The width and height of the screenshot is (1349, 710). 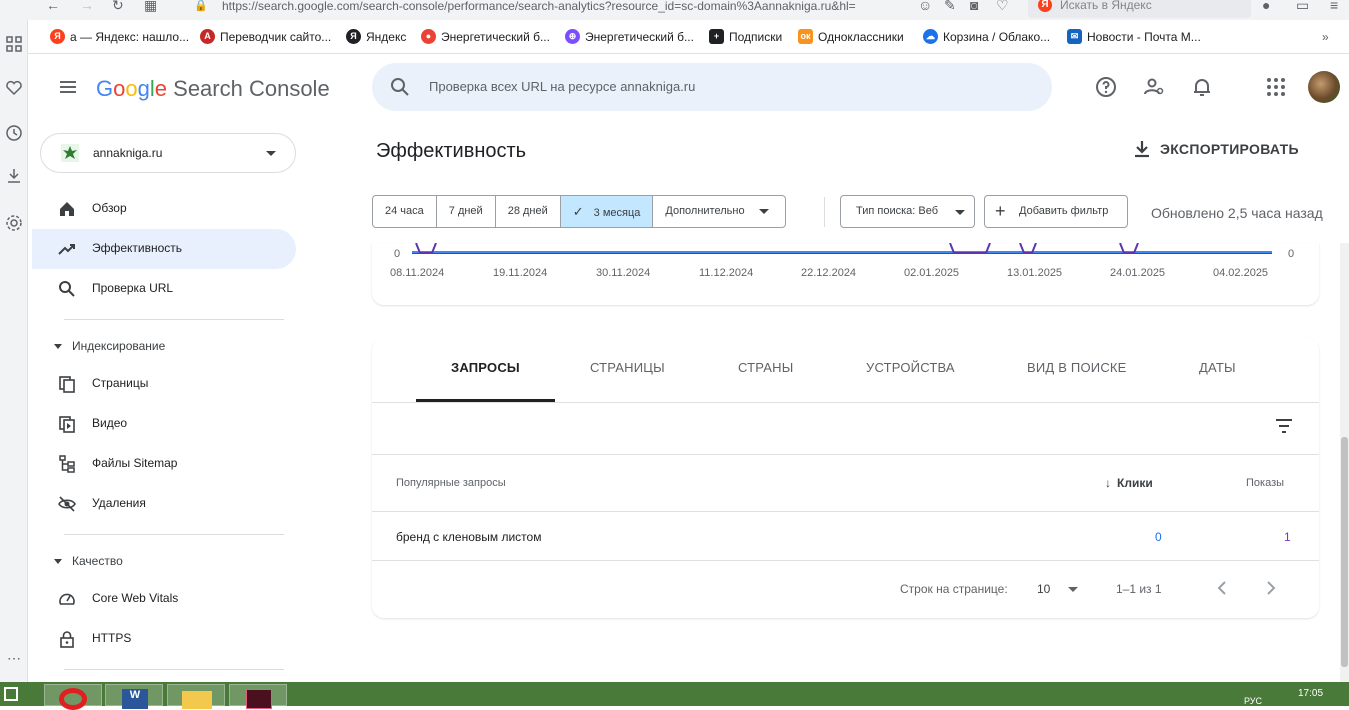 What do you see at coordinates (258, 696) in the screenshot?
I see `taskbar-app` at bounding box center [258, 696].